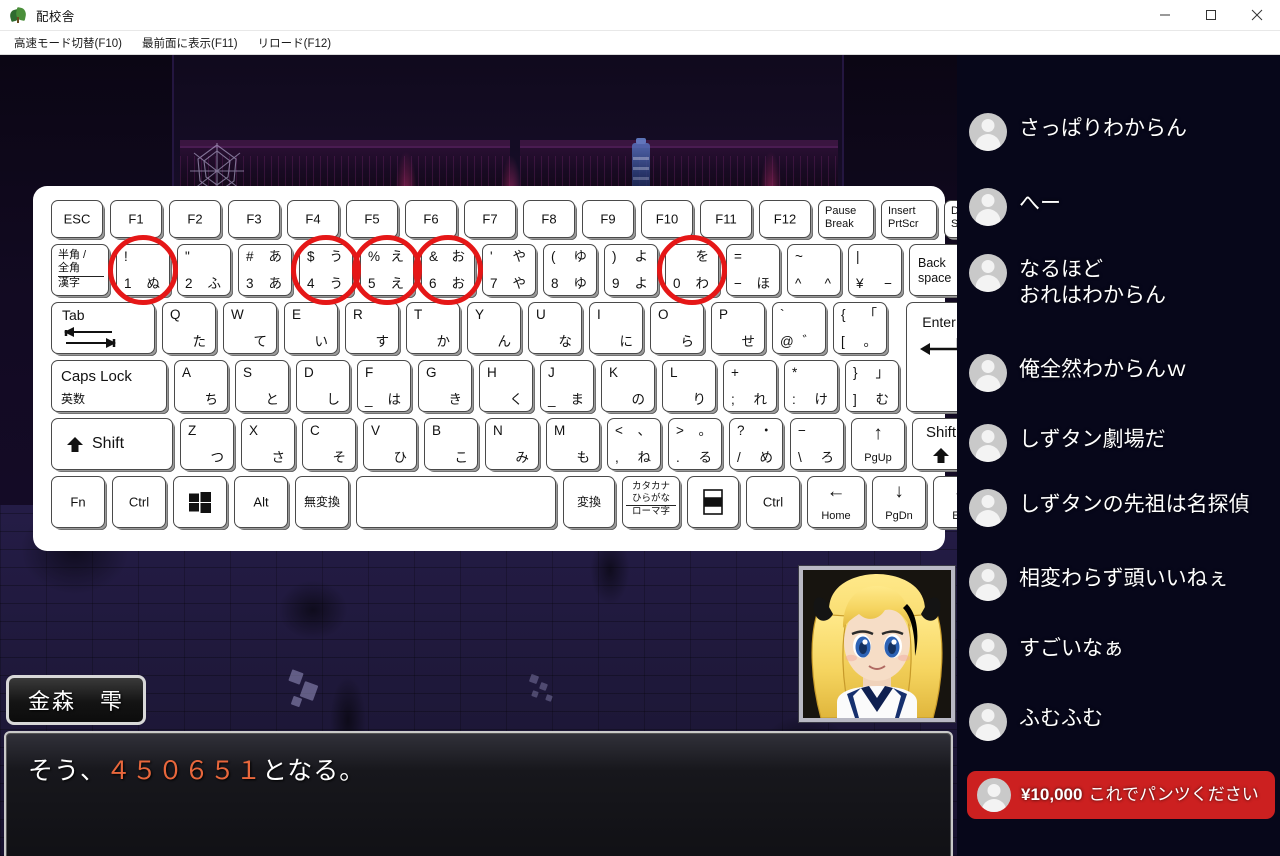 The width and height of the screenshot is (1280, 856). I want to click on key-f: F _ は, so click(384, 386).